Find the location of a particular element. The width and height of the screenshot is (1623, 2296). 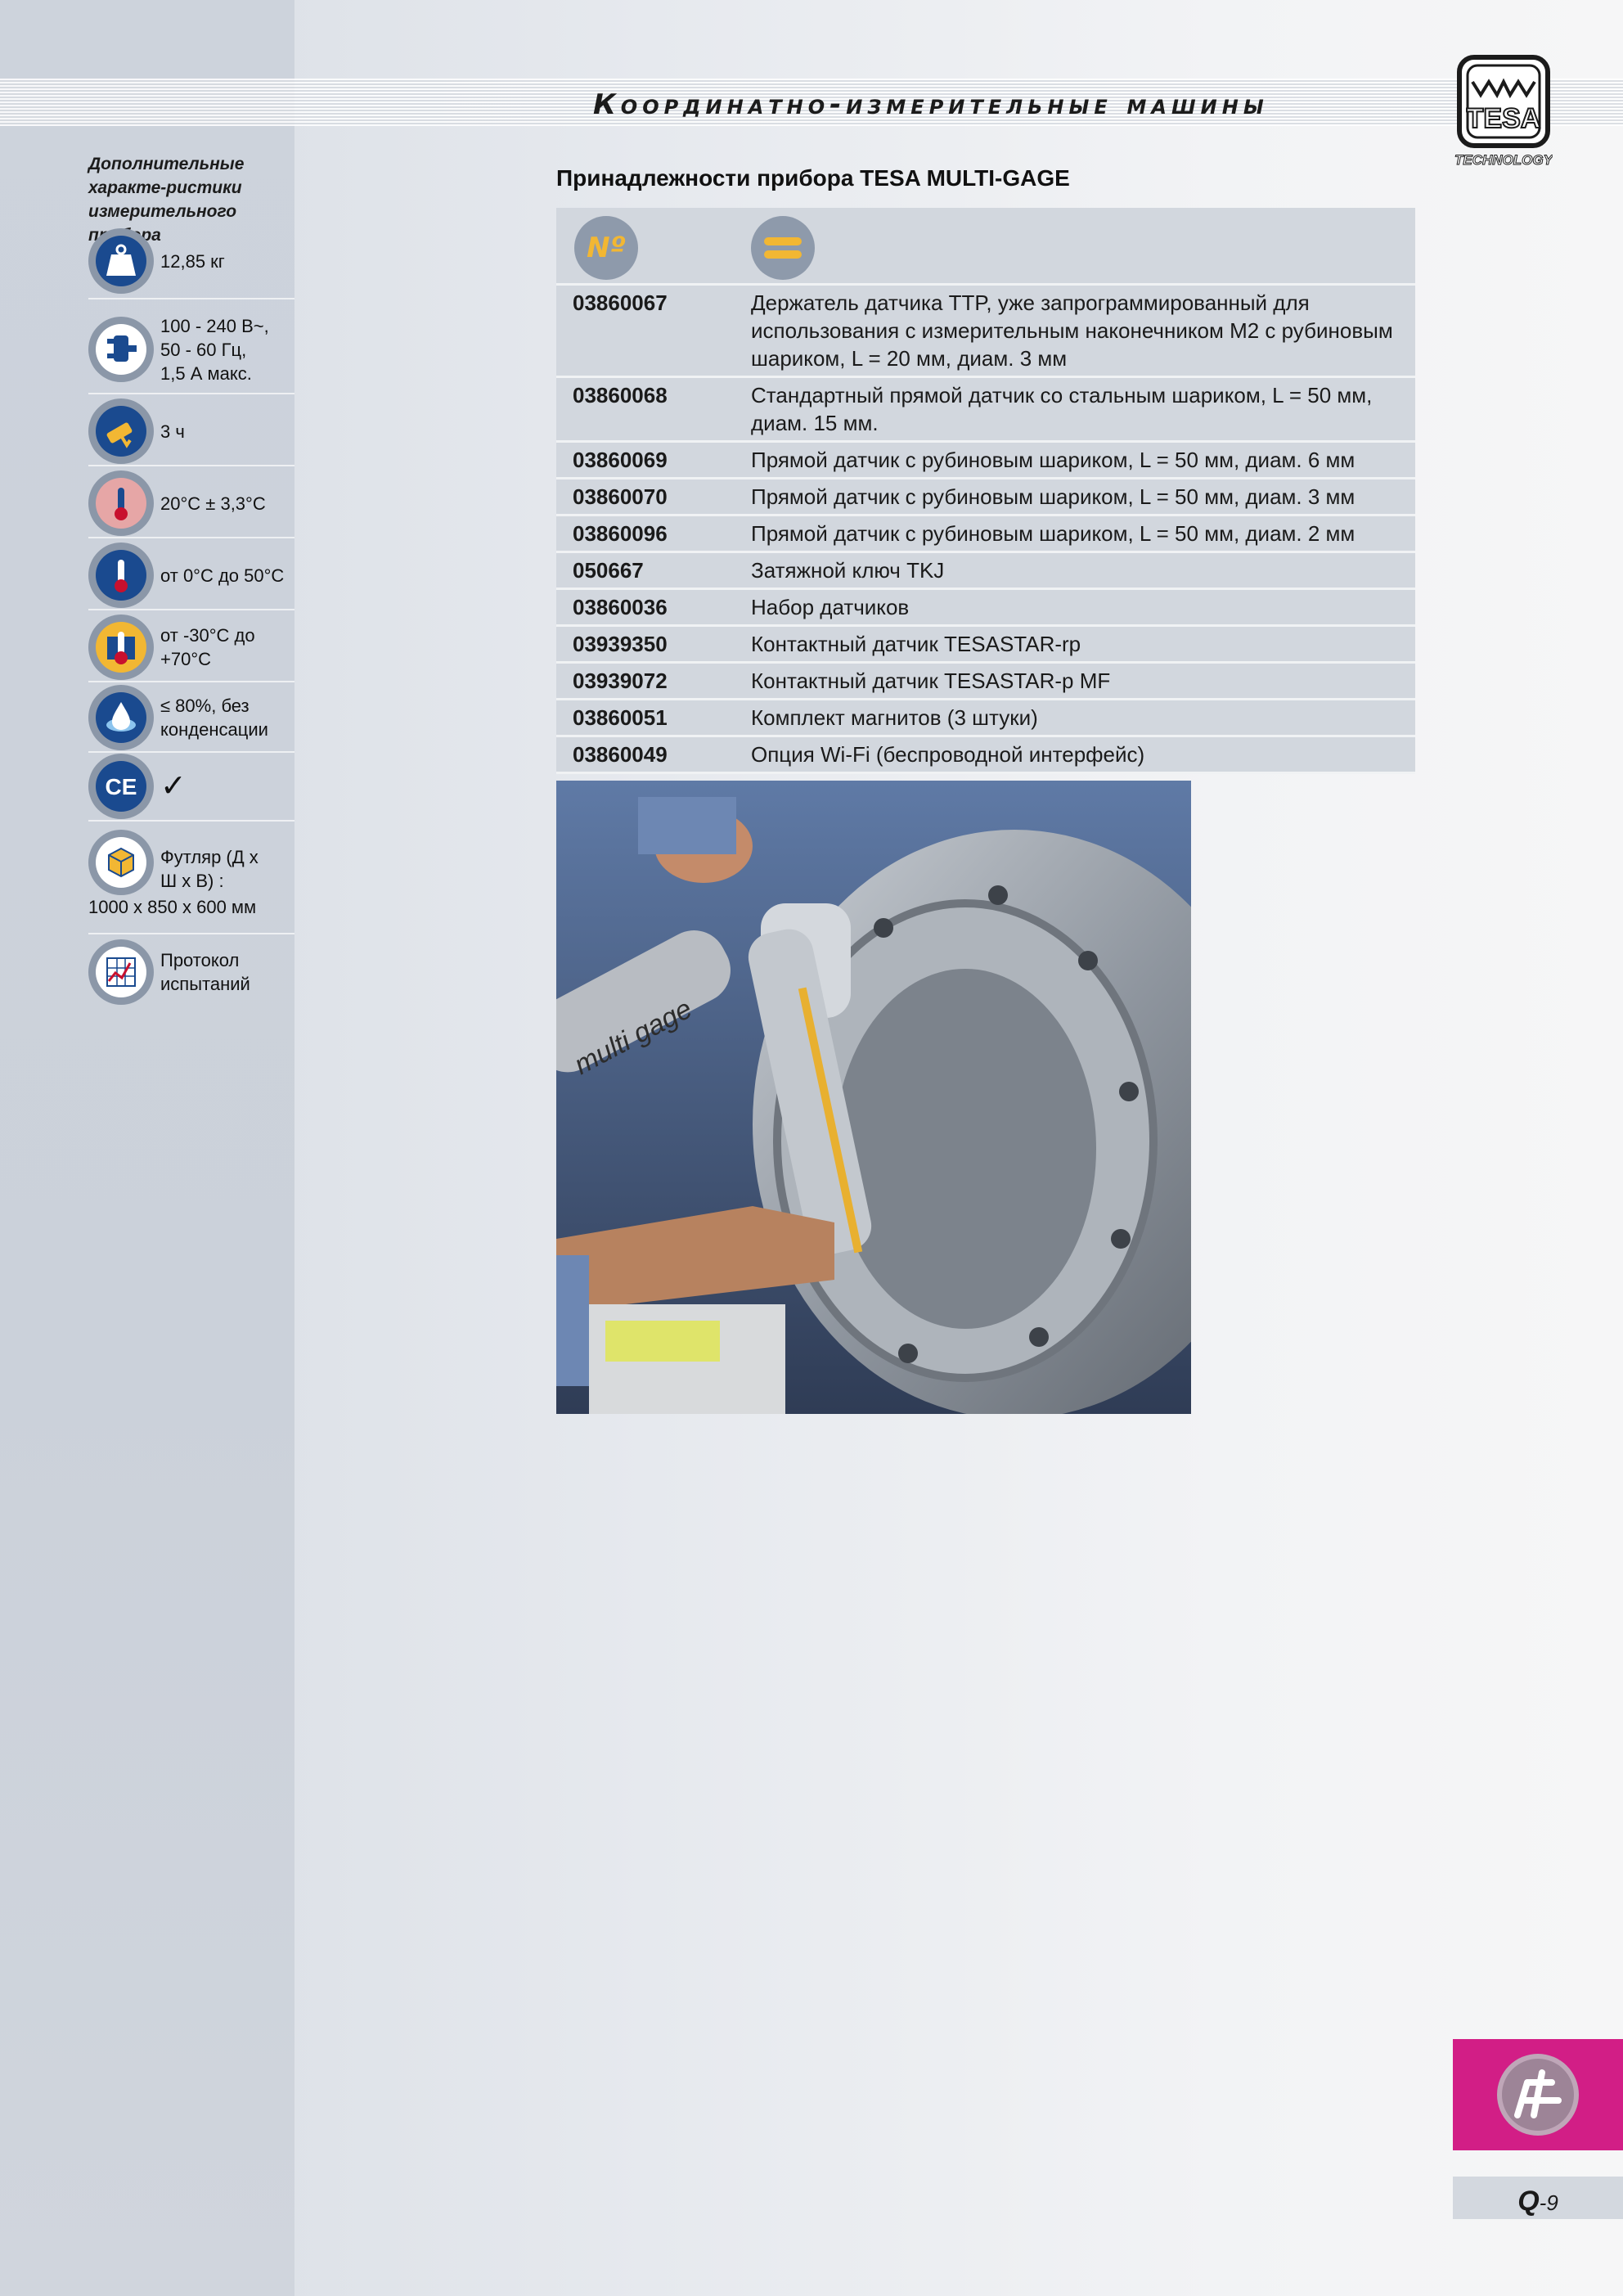

table-row: 03939072 Контактный датчик TESASTAR-p MF is located at coordinates (985, 682).